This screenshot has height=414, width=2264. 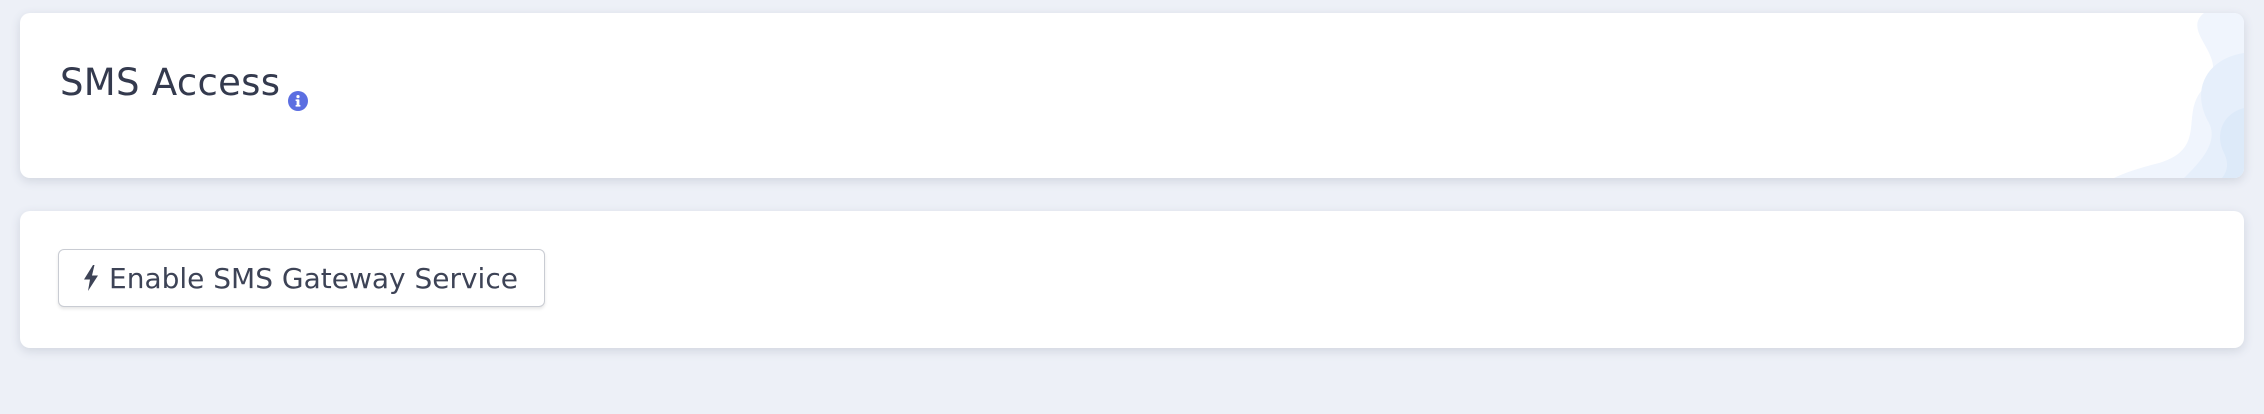 I want to click on page-title: SMS Access, so click(x=170, y=82).